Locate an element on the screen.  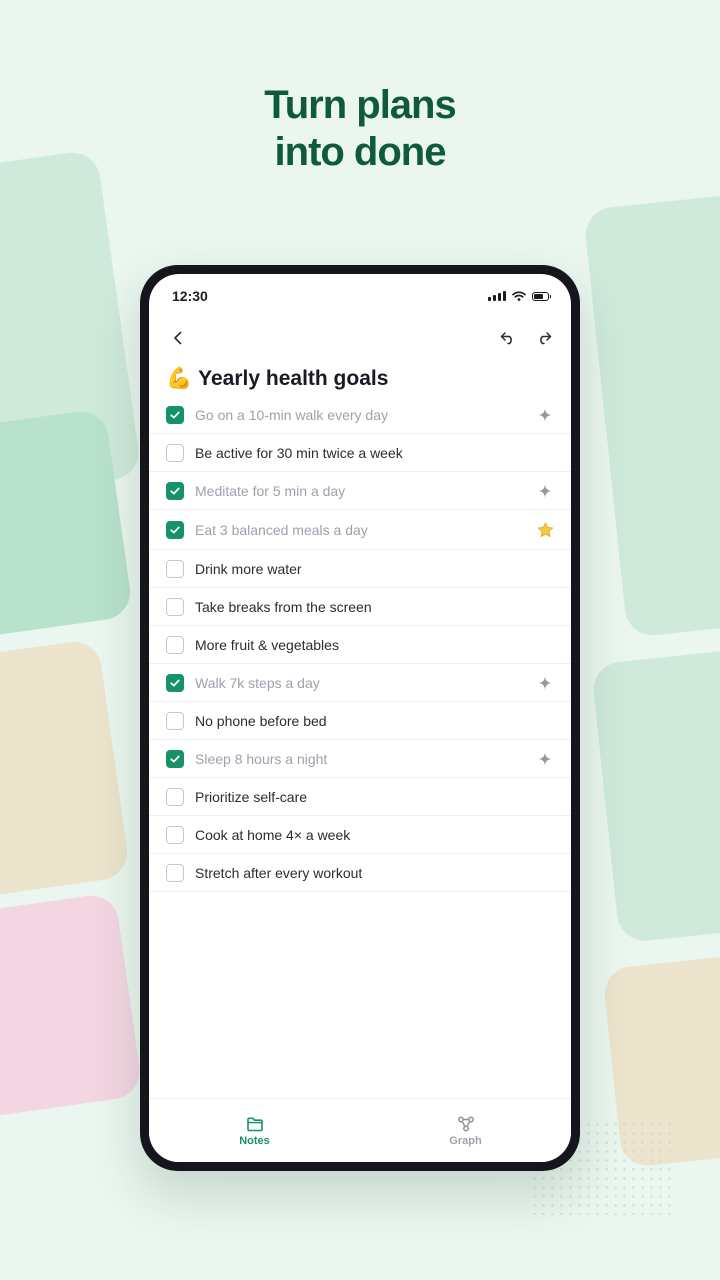
todo-item-label: Be active for 30 min twice a week is located at coordinates (299, 452).